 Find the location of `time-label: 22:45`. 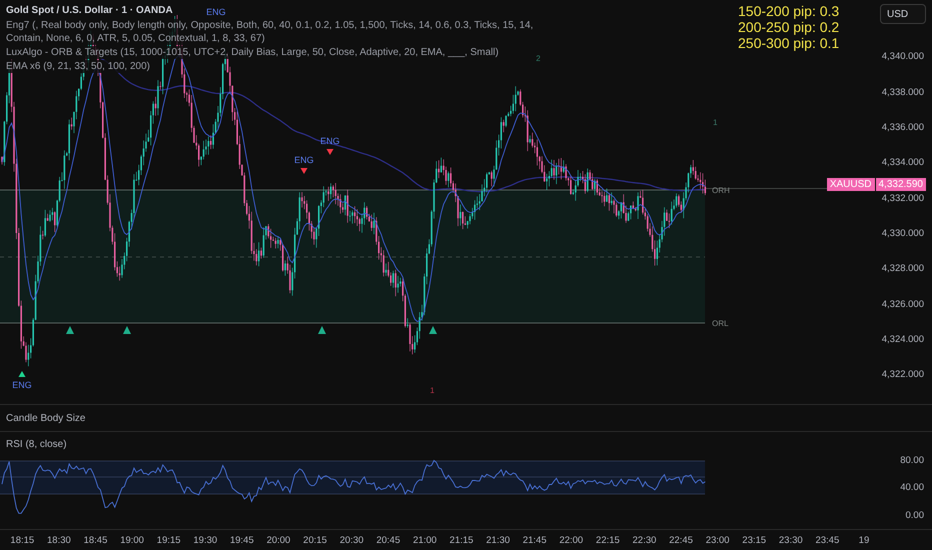

time-label: 22:45 is located at coordinates (681, 540).